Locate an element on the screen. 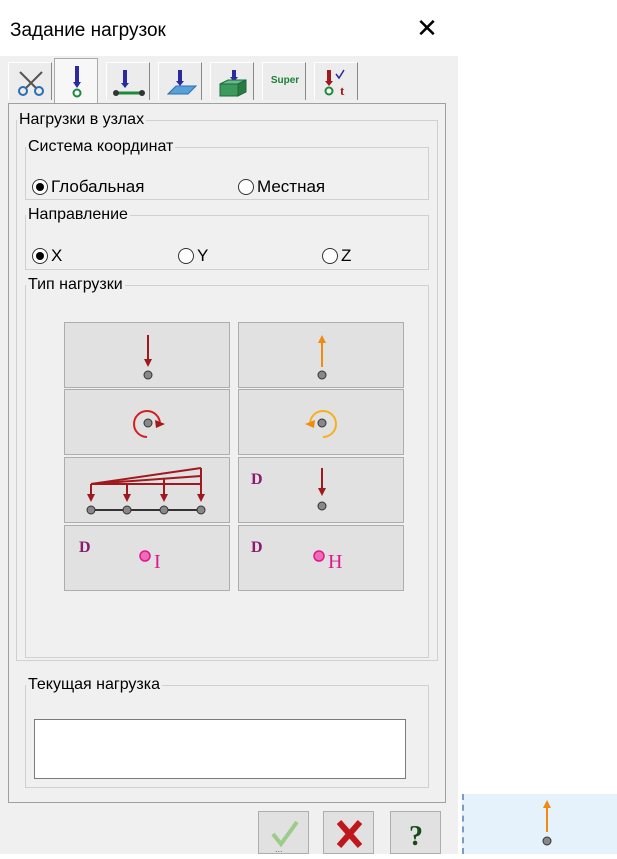 The image size is (617, 859). force-up-button is located at coordinates (321, 355).